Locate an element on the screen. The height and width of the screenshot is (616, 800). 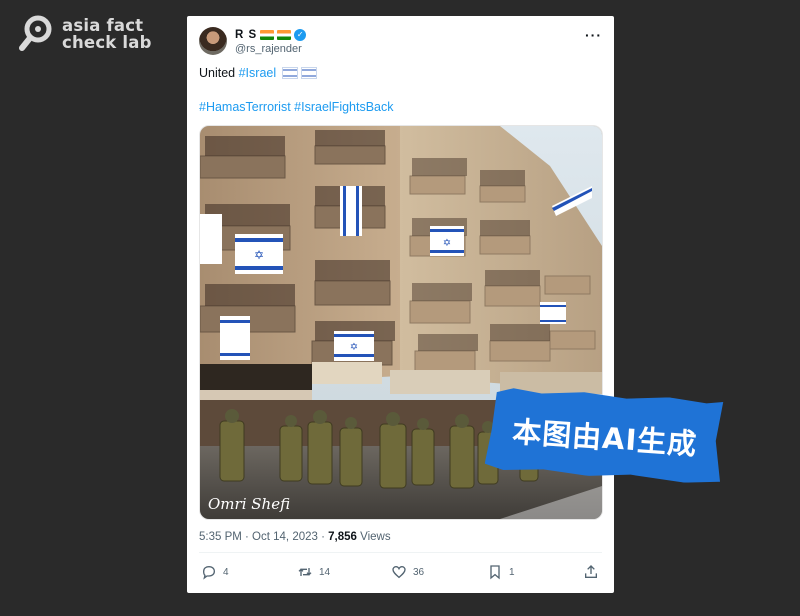
more-icon: ··· is located at coordinates (593, 35).